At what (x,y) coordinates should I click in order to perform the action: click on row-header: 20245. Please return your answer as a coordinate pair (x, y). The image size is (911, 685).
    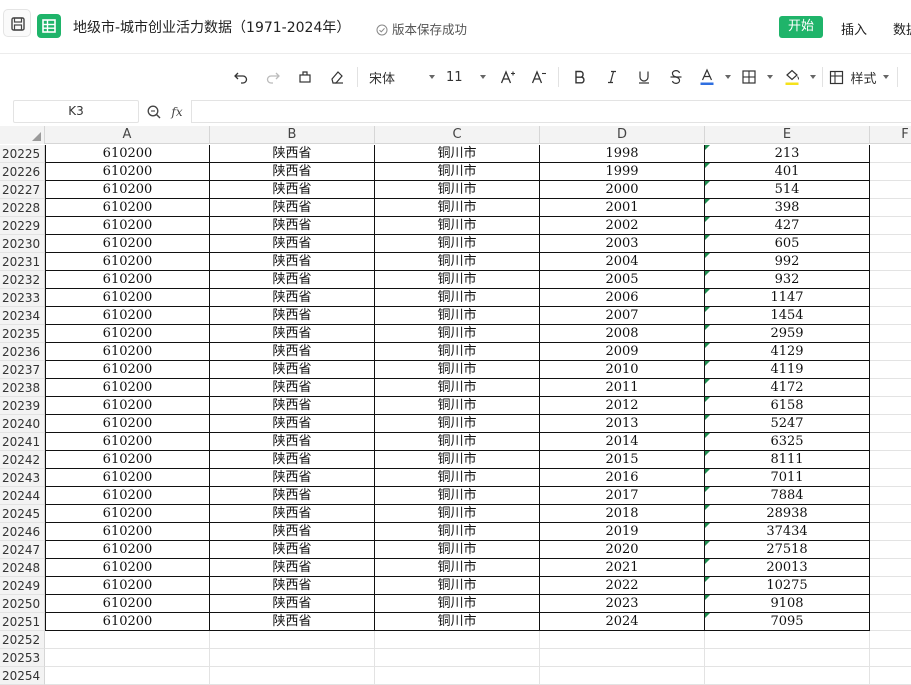
    Looking at the image, I should click on (22, 514).